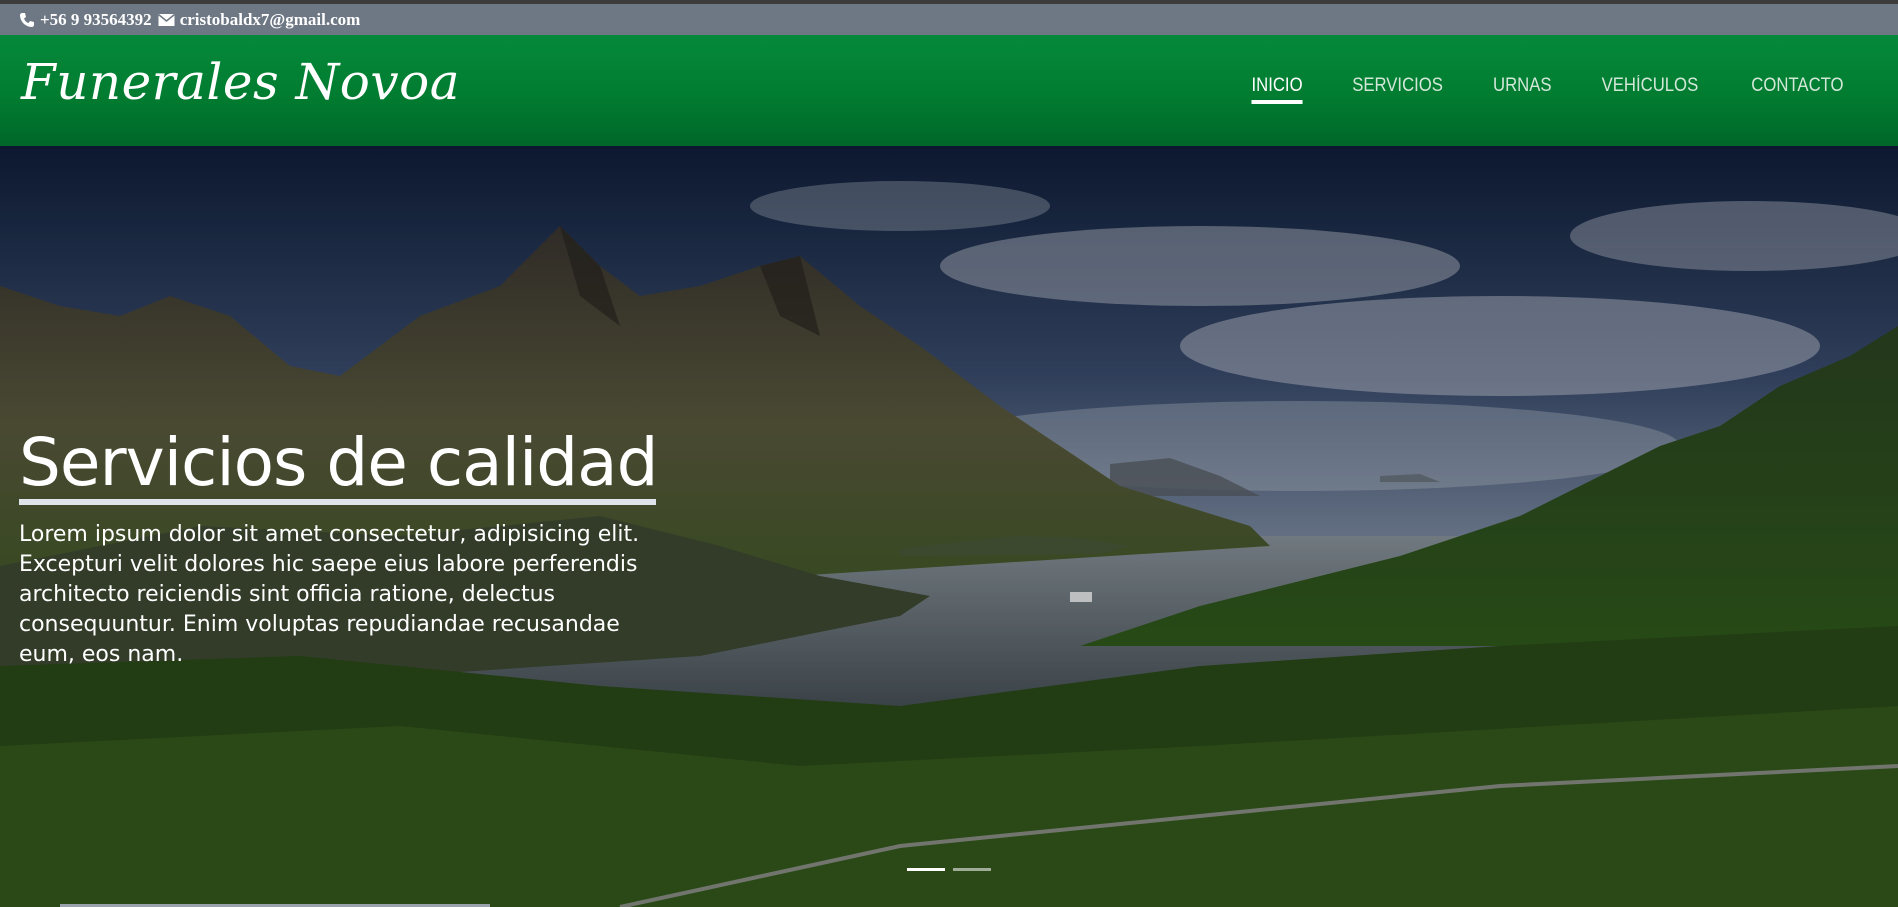  I want to click on hero-title: Servicios de calidad, so click(339, 462).